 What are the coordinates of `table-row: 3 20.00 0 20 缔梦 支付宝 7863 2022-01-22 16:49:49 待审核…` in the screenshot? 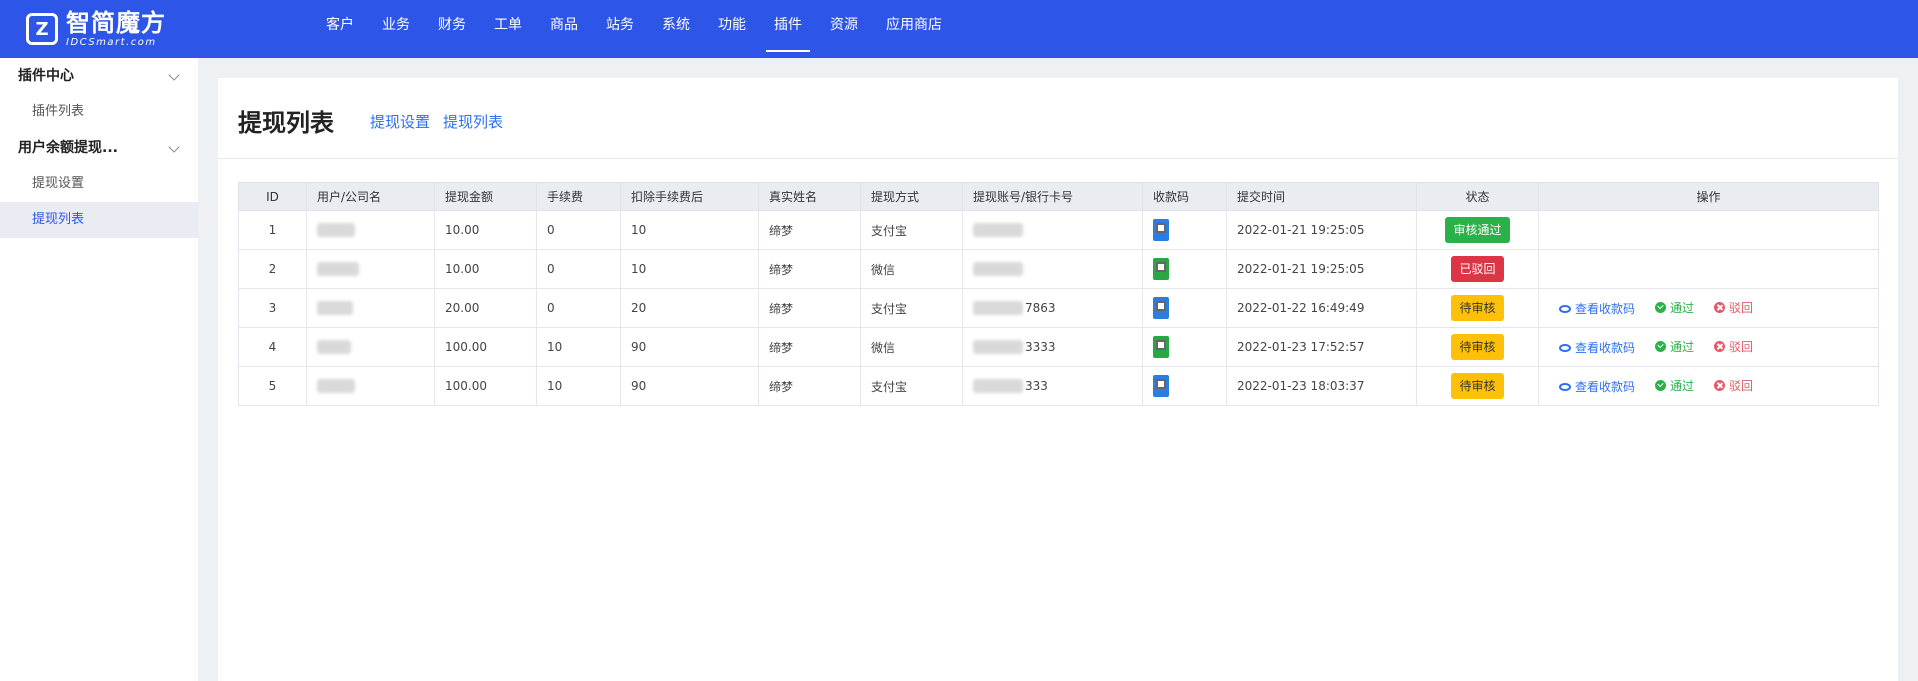 It's located at (1058, 308).